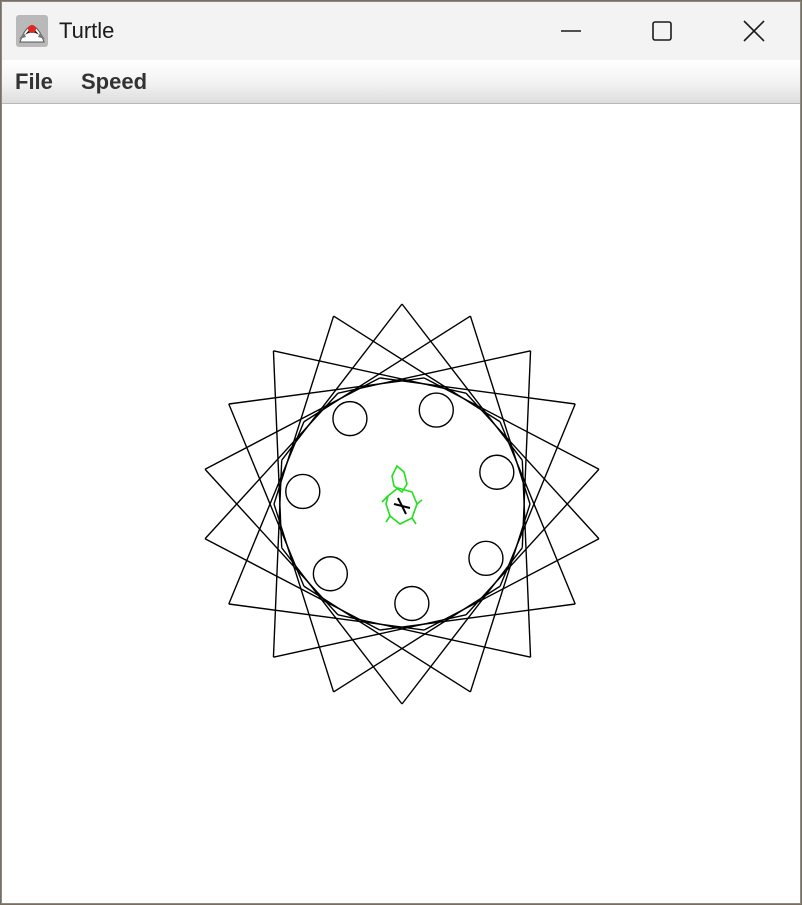 The height and width of the screenshot is (905, 802). I want to click on menu-bar: File Speed, so click(401, 82).